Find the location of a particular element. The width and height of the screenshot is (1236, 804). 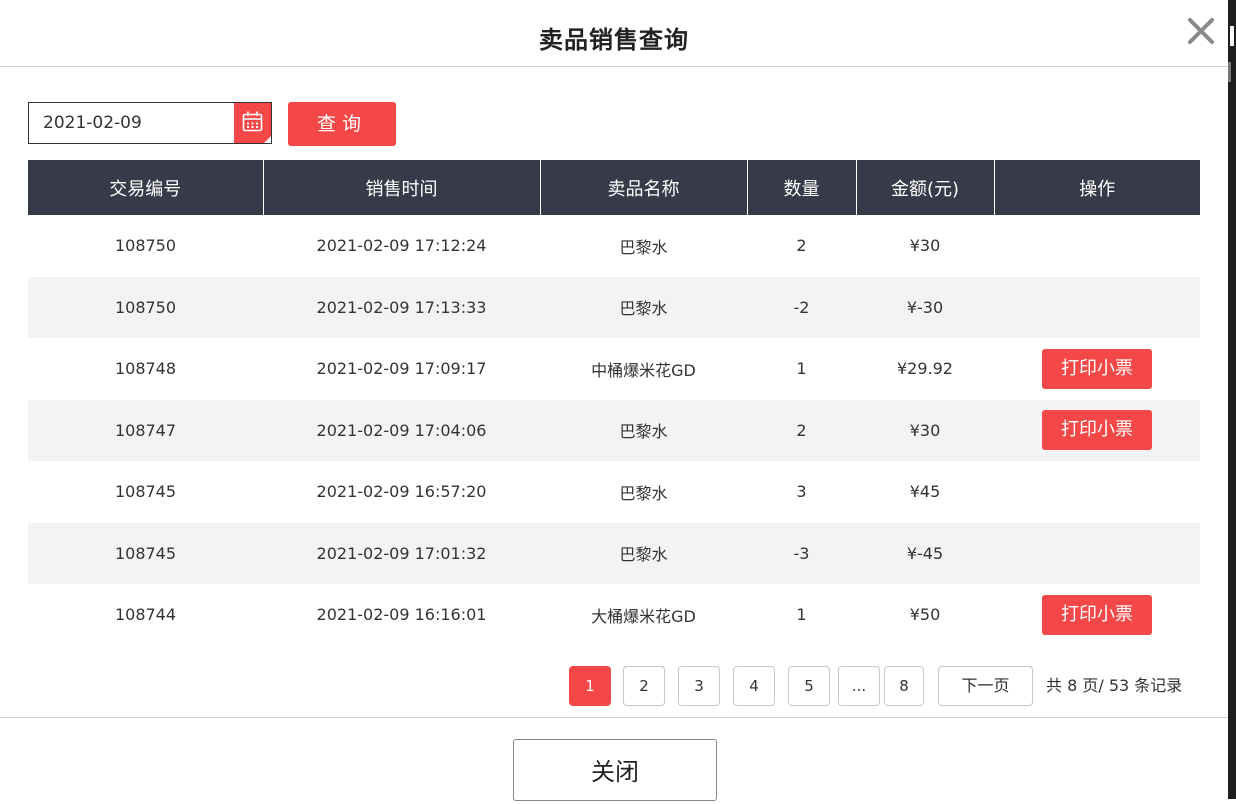

table-row: 108750 2021-02-09 17:13:33 巴黎水 -2 ¥-30 is located at coordinates (614, 307).